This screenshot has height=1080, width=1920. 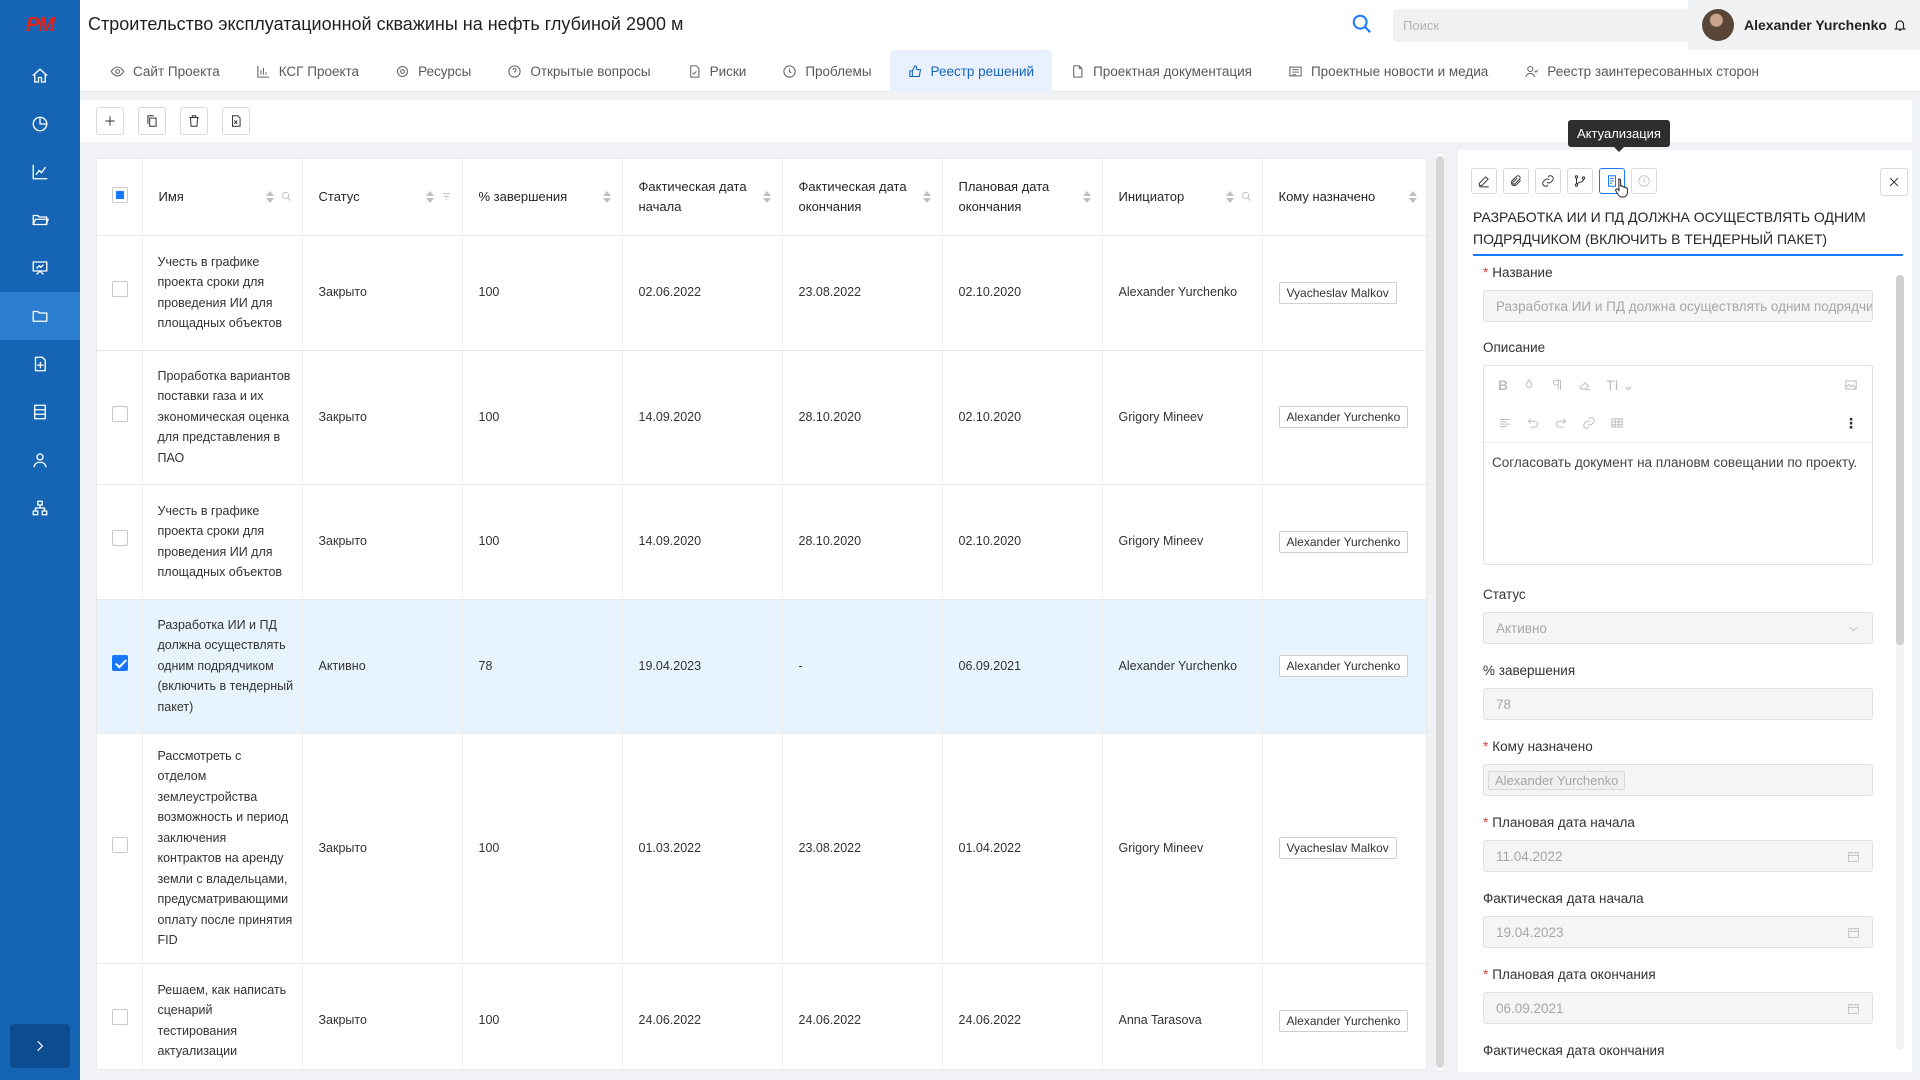 I want to click on app-logo: PM, so click(x=40, y=25).